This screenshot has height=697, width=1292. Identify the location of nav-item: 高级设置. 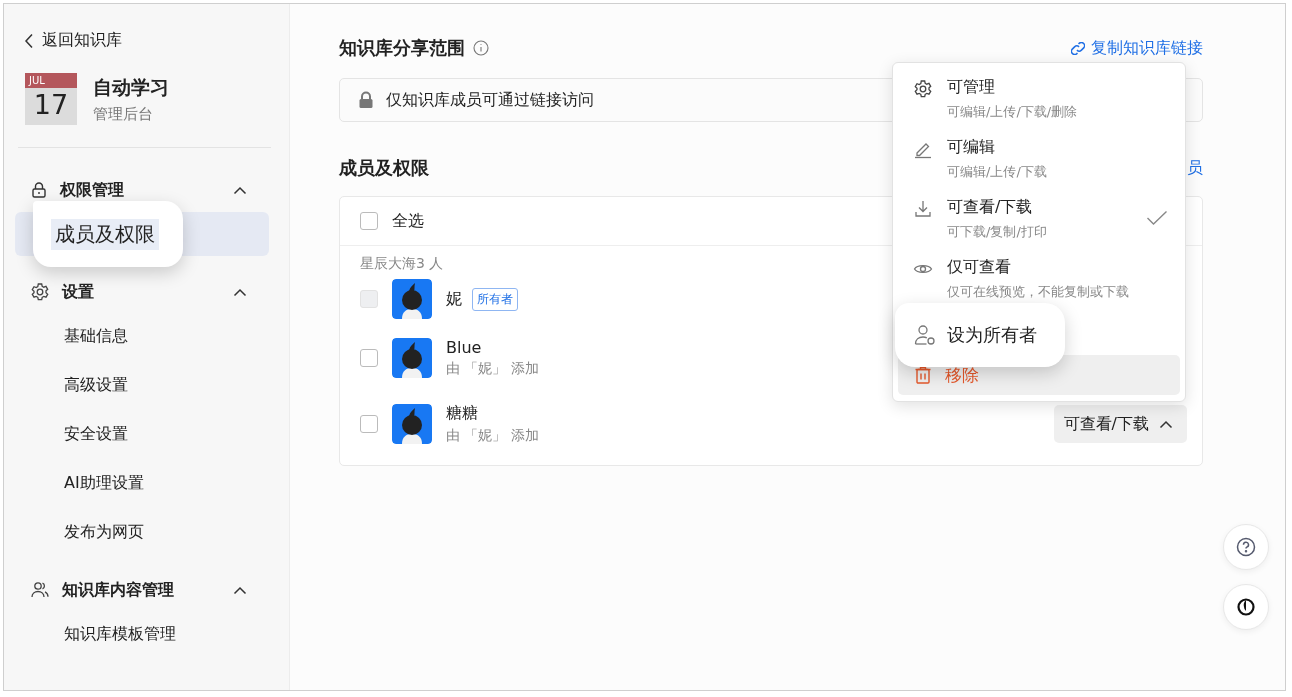
(96, 385).